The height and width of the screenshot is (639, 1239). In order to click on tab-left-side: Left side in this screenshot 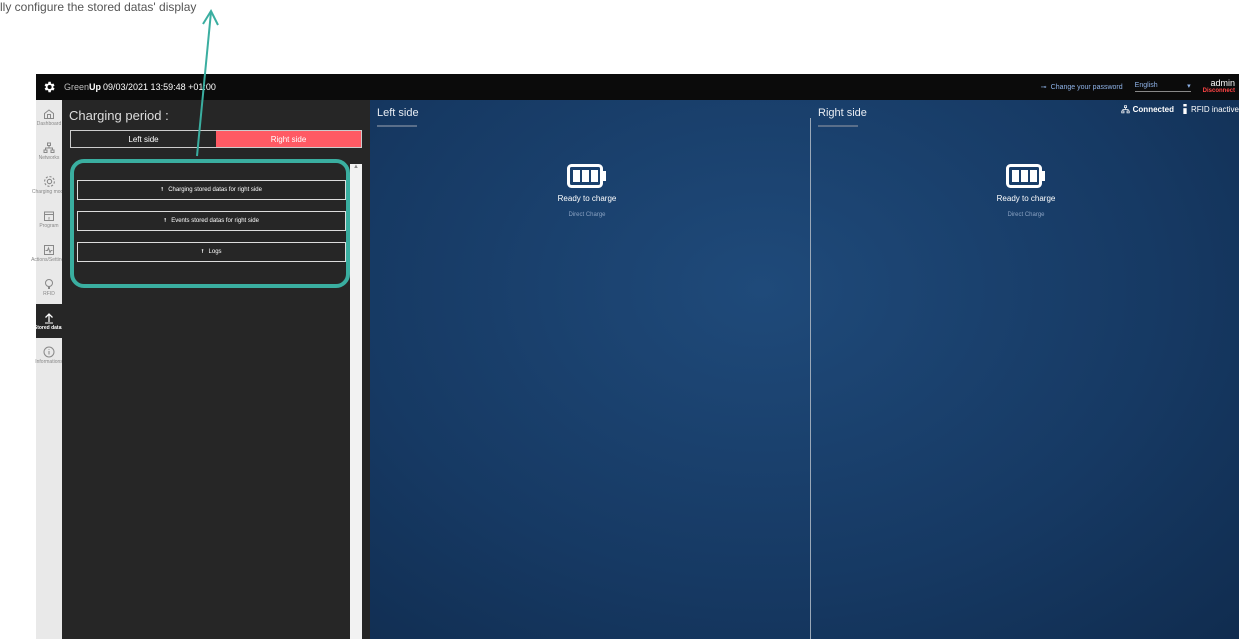, I will do `click(143, 139)`.